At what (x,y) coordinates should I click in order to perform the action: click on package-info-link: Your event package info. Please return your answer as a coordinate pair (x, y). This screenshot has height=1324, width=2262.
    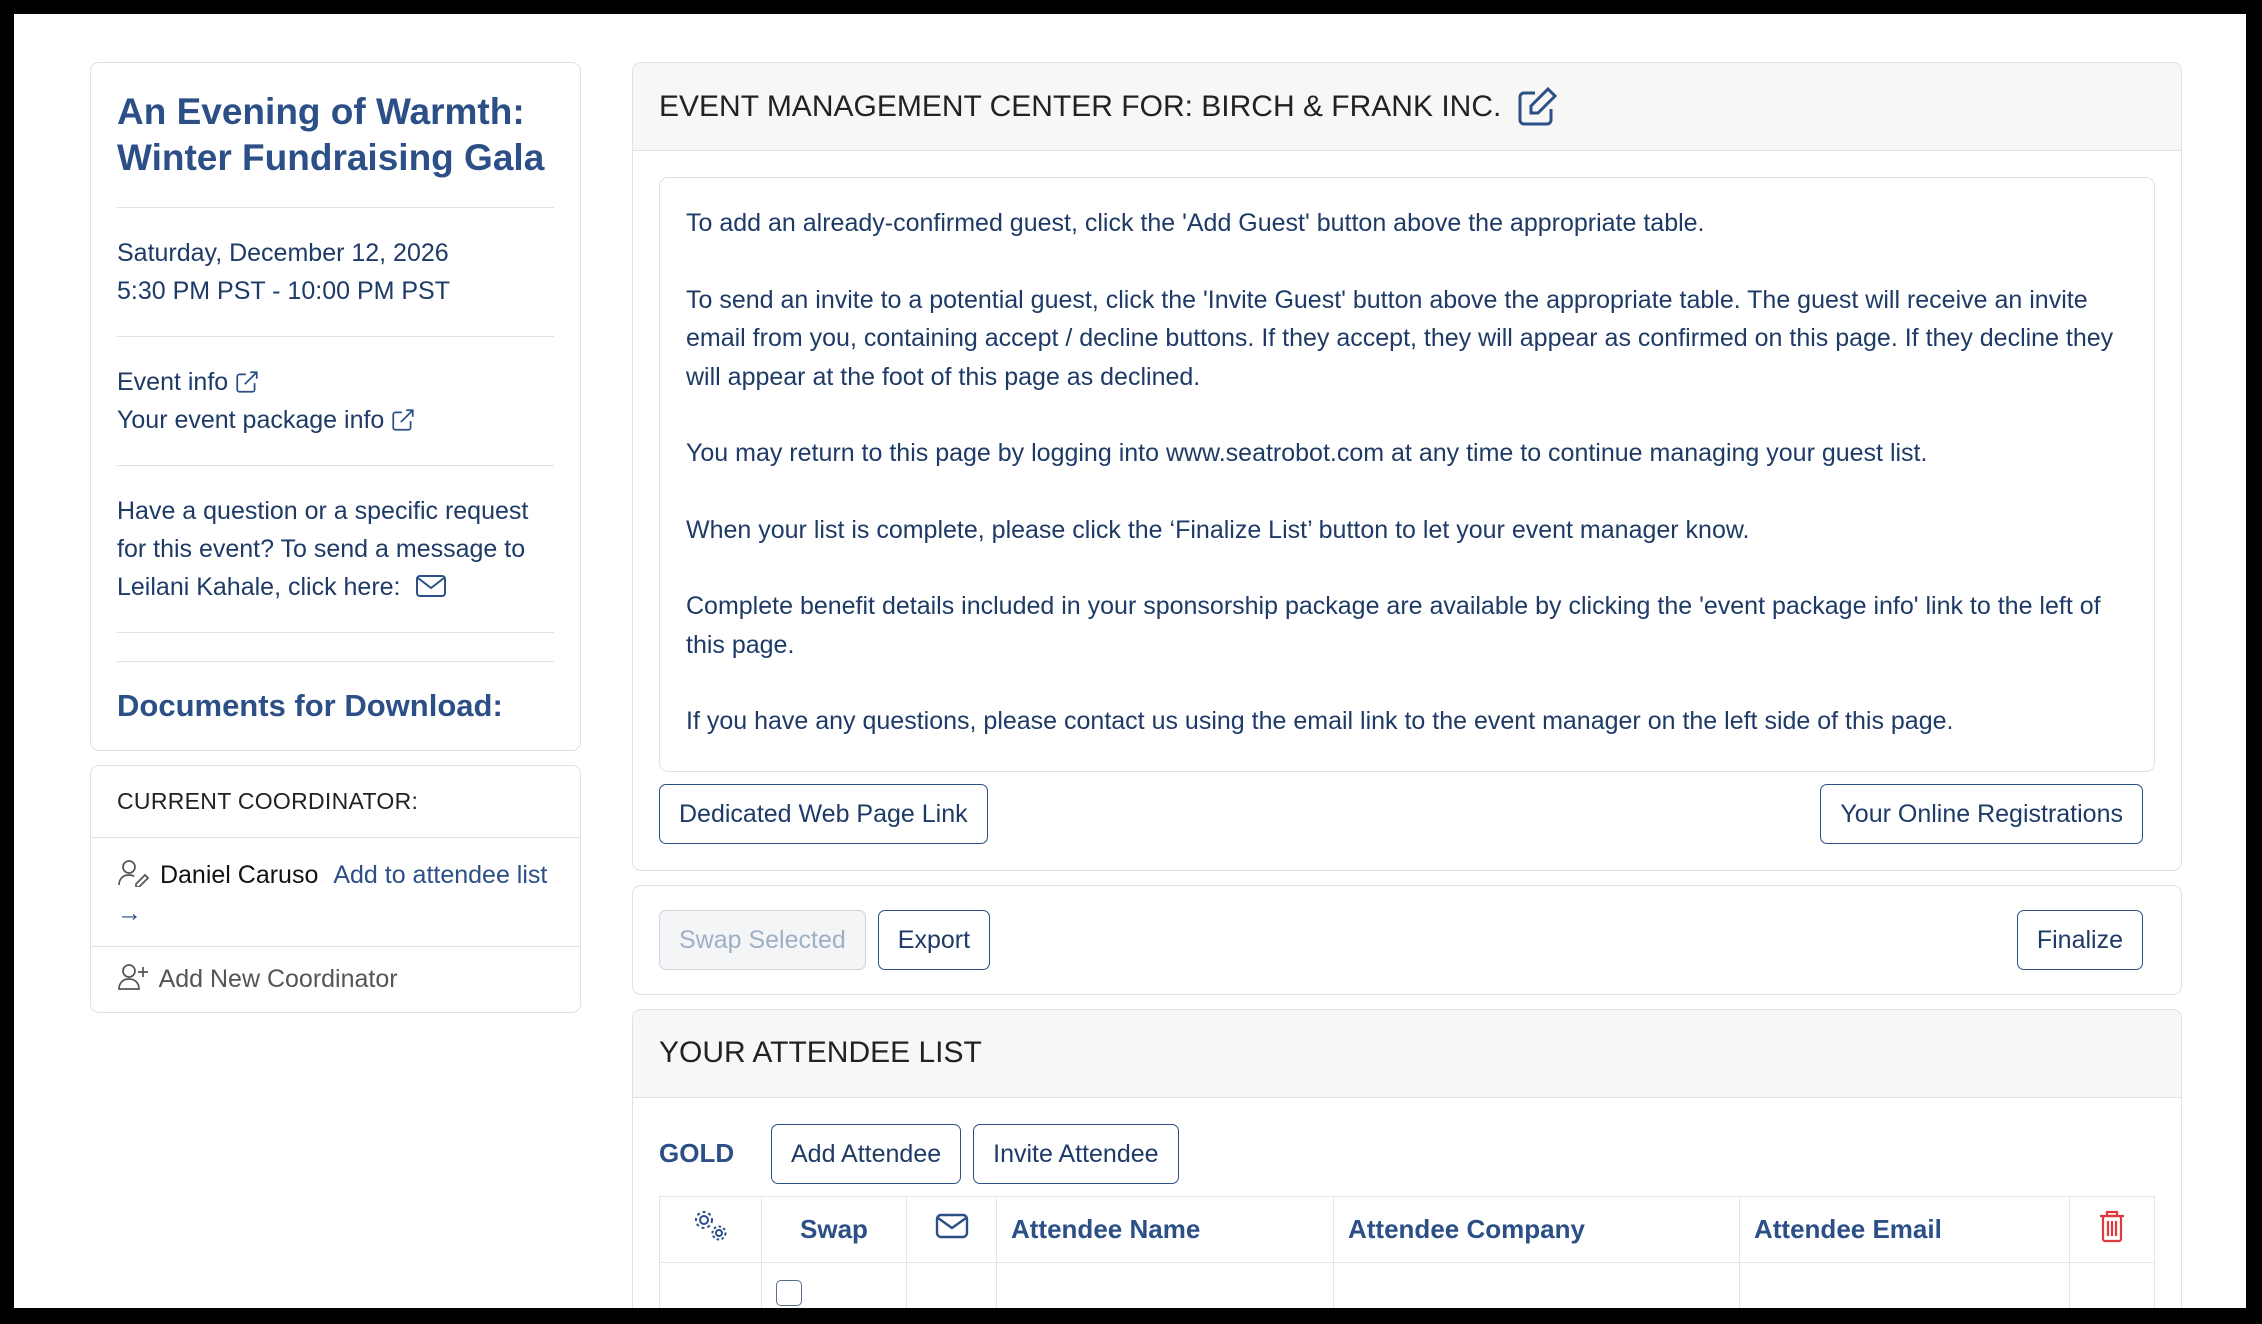
    Looking at the image, I should click on (266, 420).